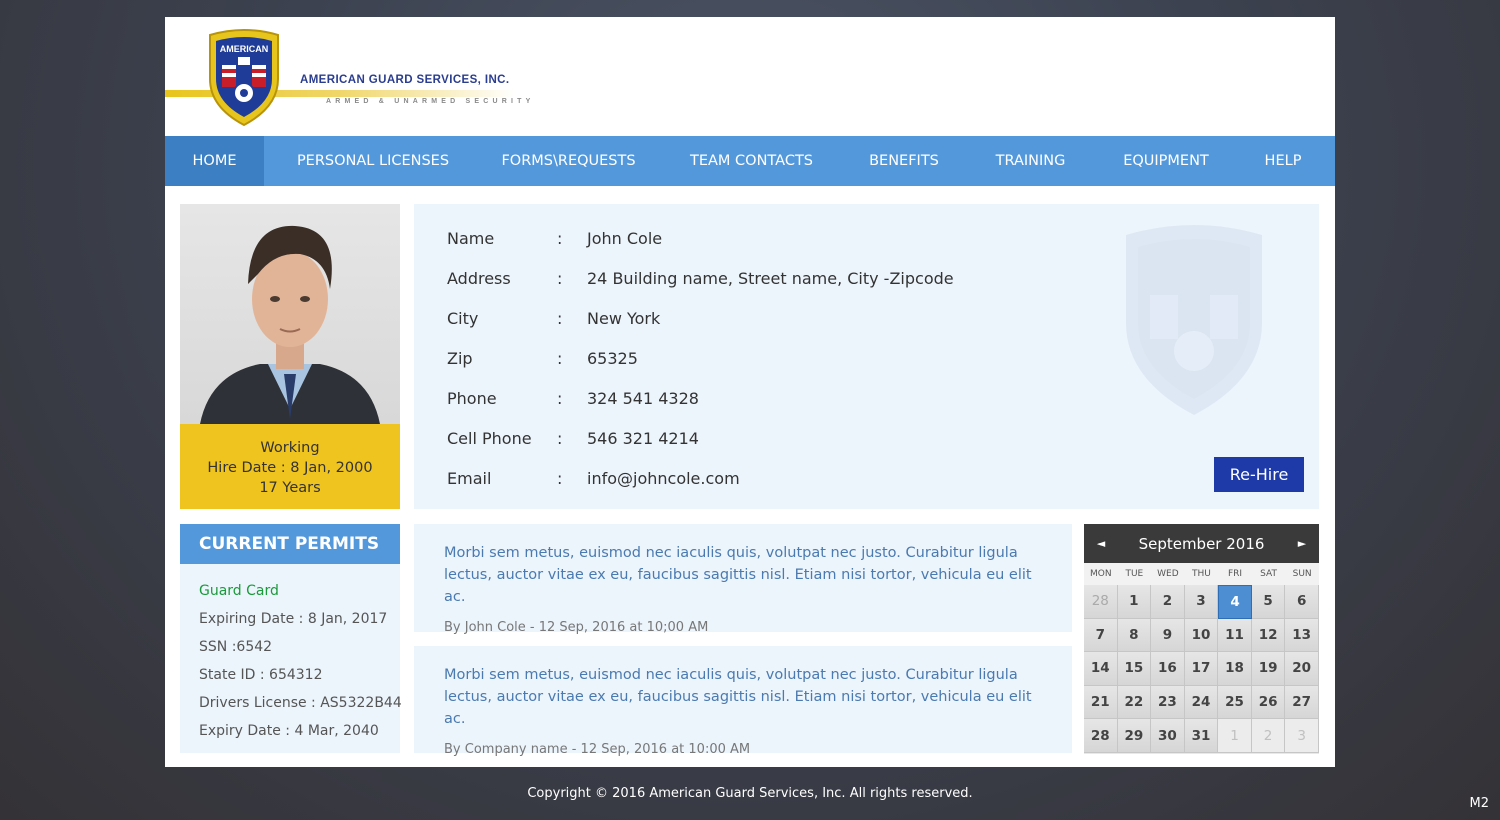 The width and height of the screenshot is (1500, 820). I want to click on calendar-day: 19, so click(1268, 669).